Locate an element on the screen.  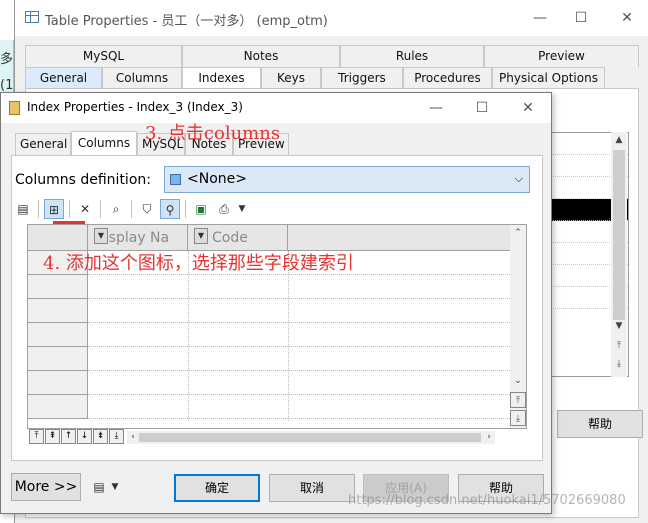
tab-triggers: Triggers is located at coordinates (362, 78).